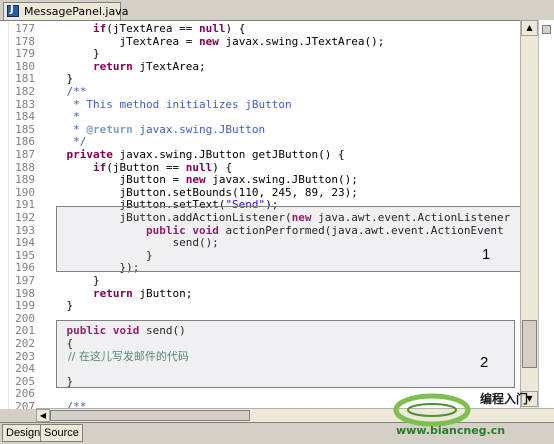  I want to click on editor-tab-bar: MessagePanel.java, so click(277, 10).